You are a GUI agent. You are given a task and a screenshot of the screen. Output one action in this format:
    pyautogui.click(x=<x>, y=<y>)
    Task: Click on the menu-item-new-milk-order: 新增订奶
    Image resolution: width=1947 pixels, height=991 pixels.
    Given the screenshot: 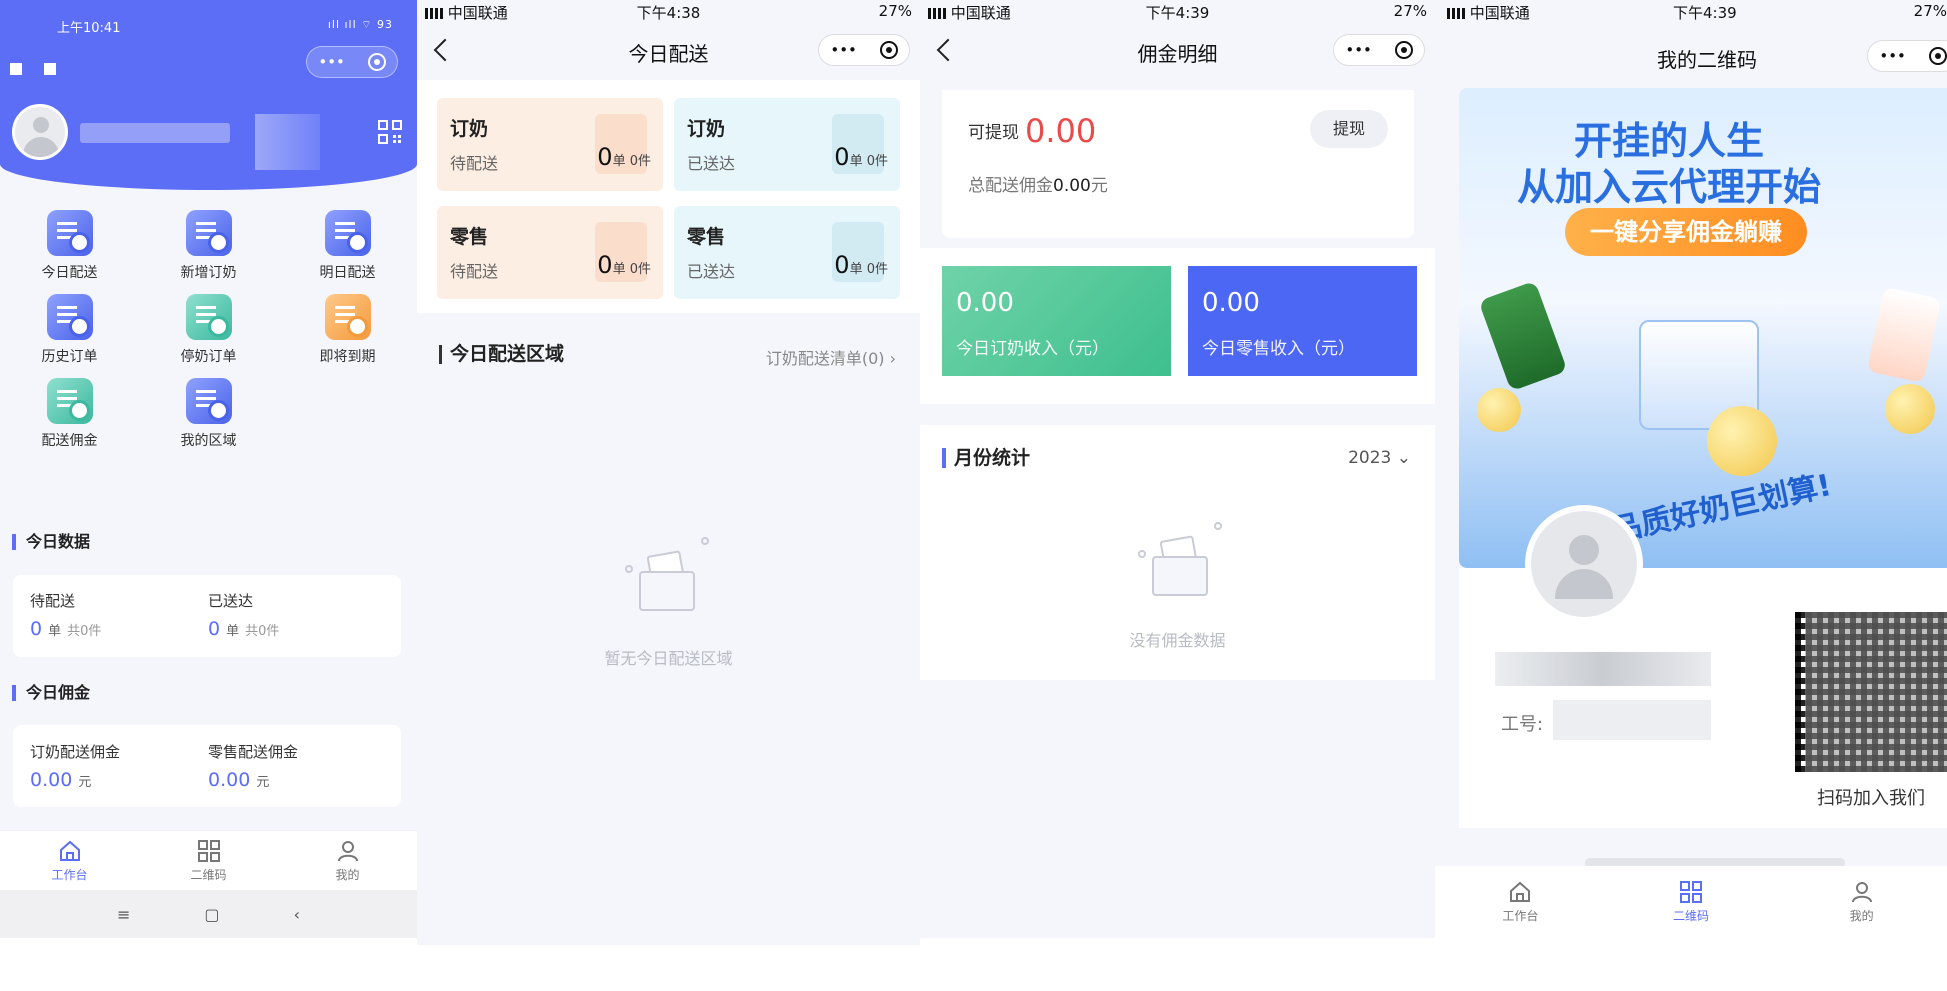 What is the action you would take?
    pyautogui.click(x=208, y=246)
    